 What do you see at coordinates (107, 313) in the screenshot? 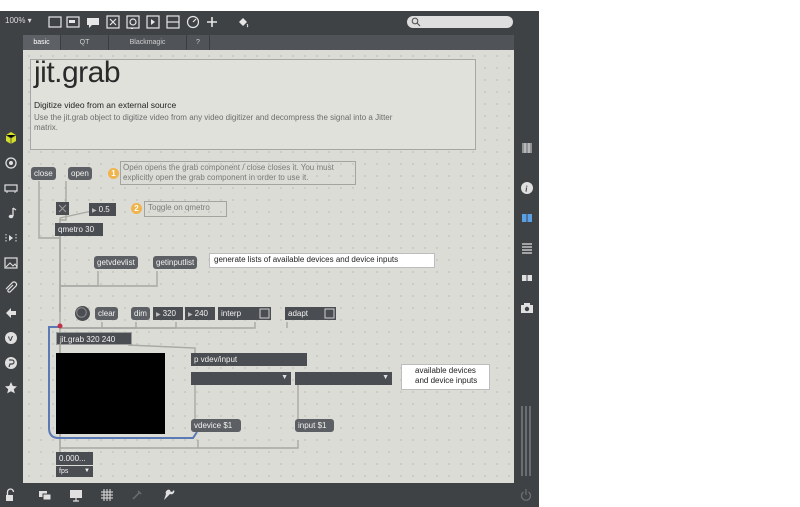
I see `clear-message: clear` at bounding box center [107, 313].